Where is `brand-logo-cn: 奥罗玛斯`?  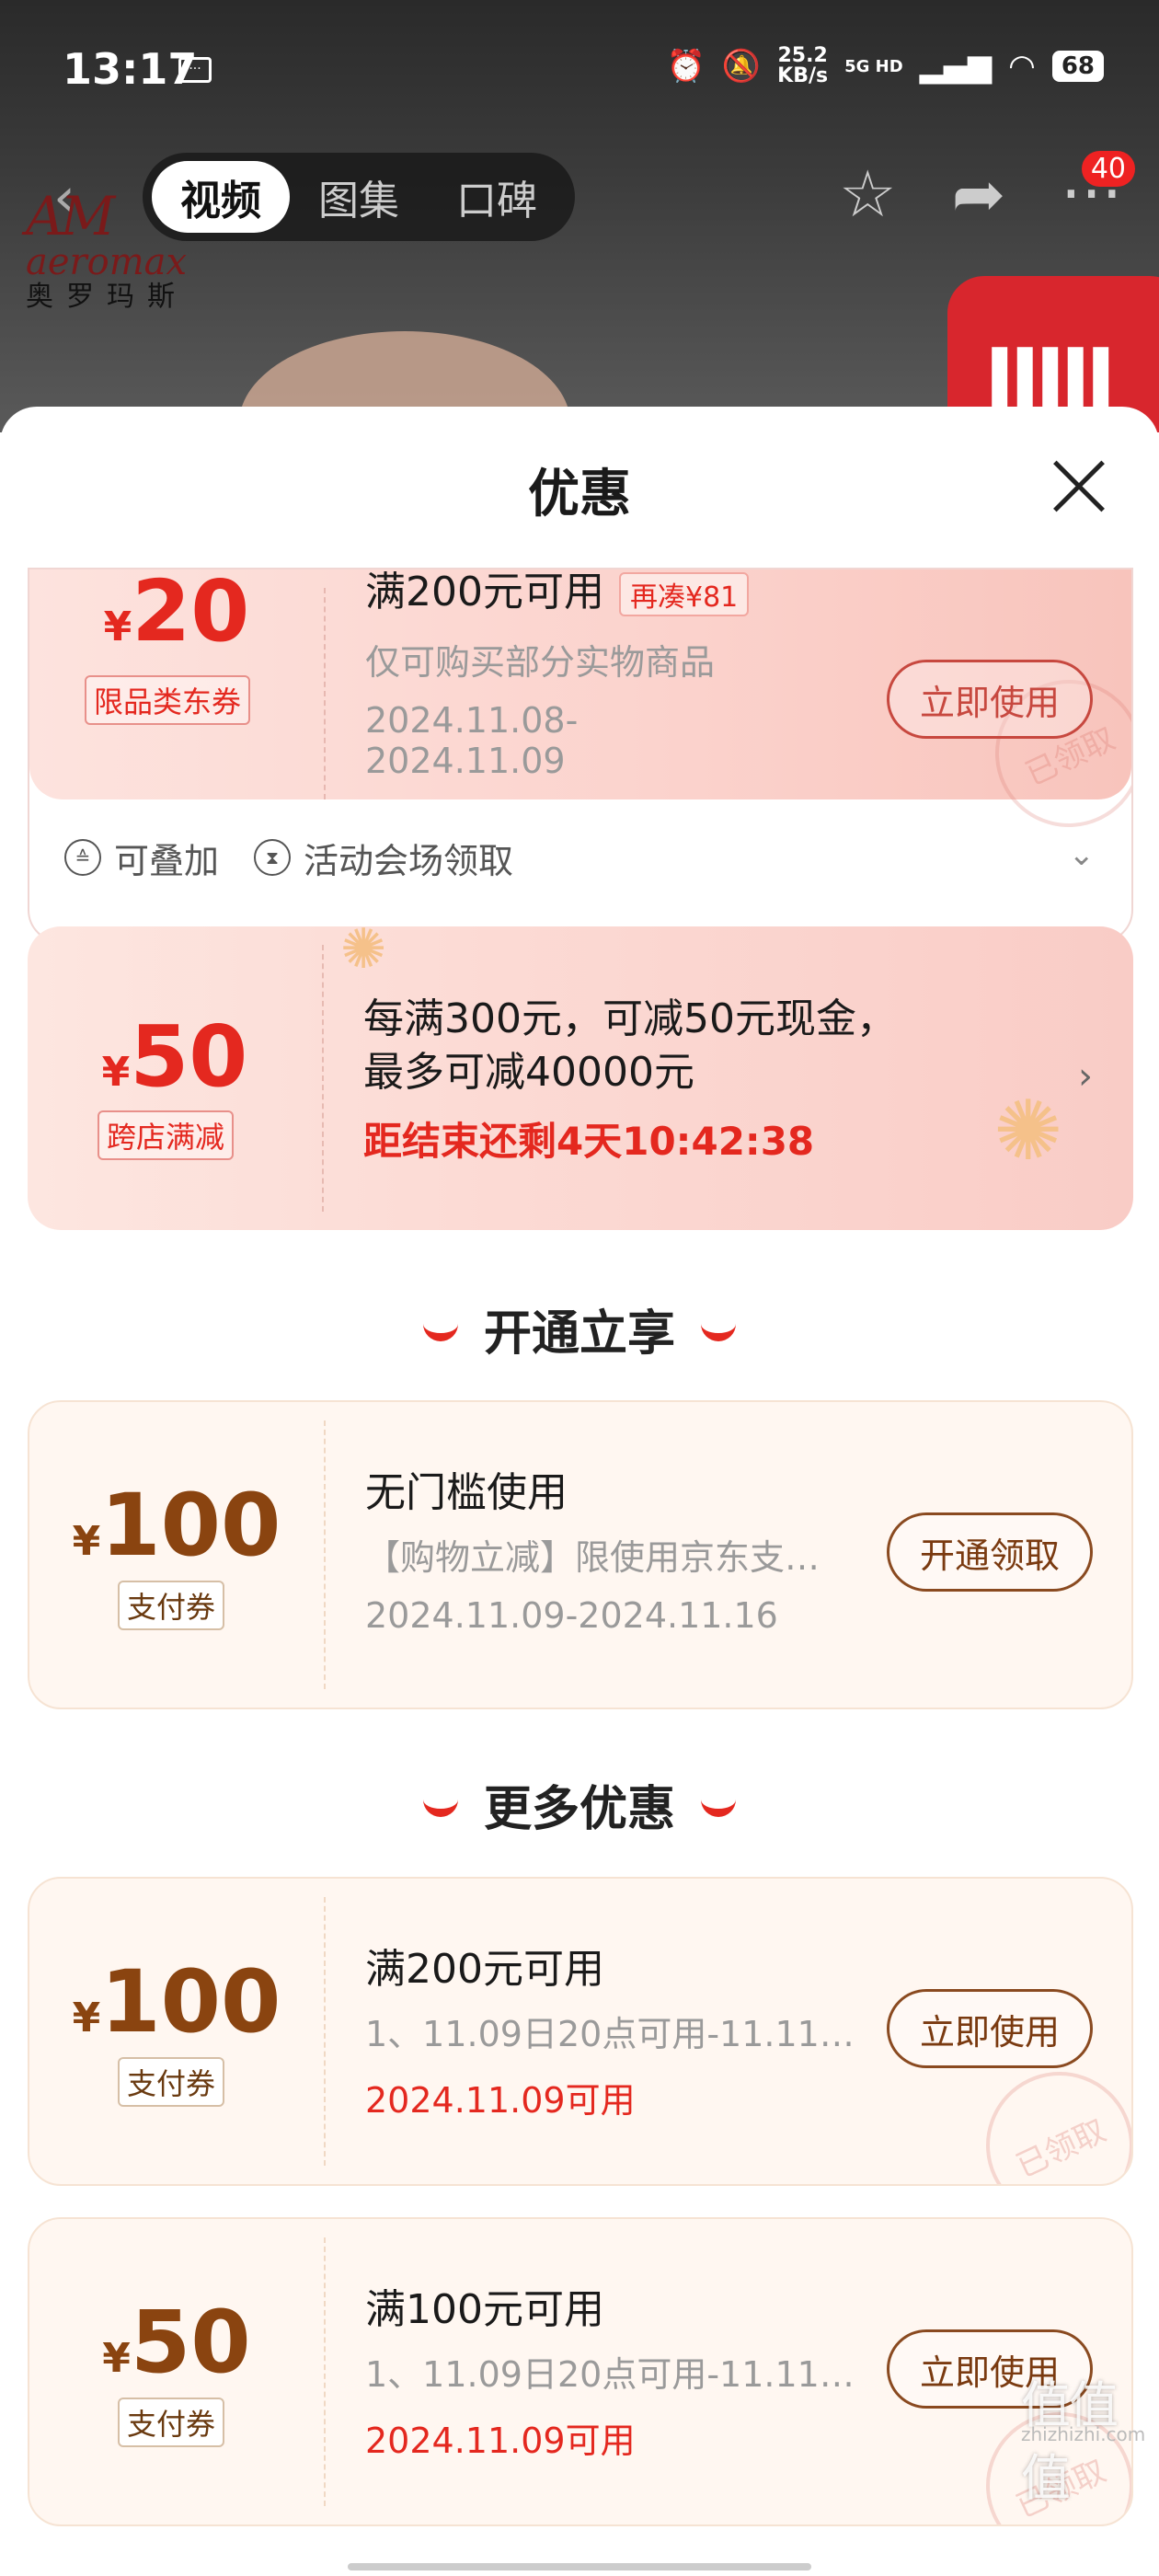
brand-logo-cn: 奥罗玛斯 is located at coordinates (107, 297).